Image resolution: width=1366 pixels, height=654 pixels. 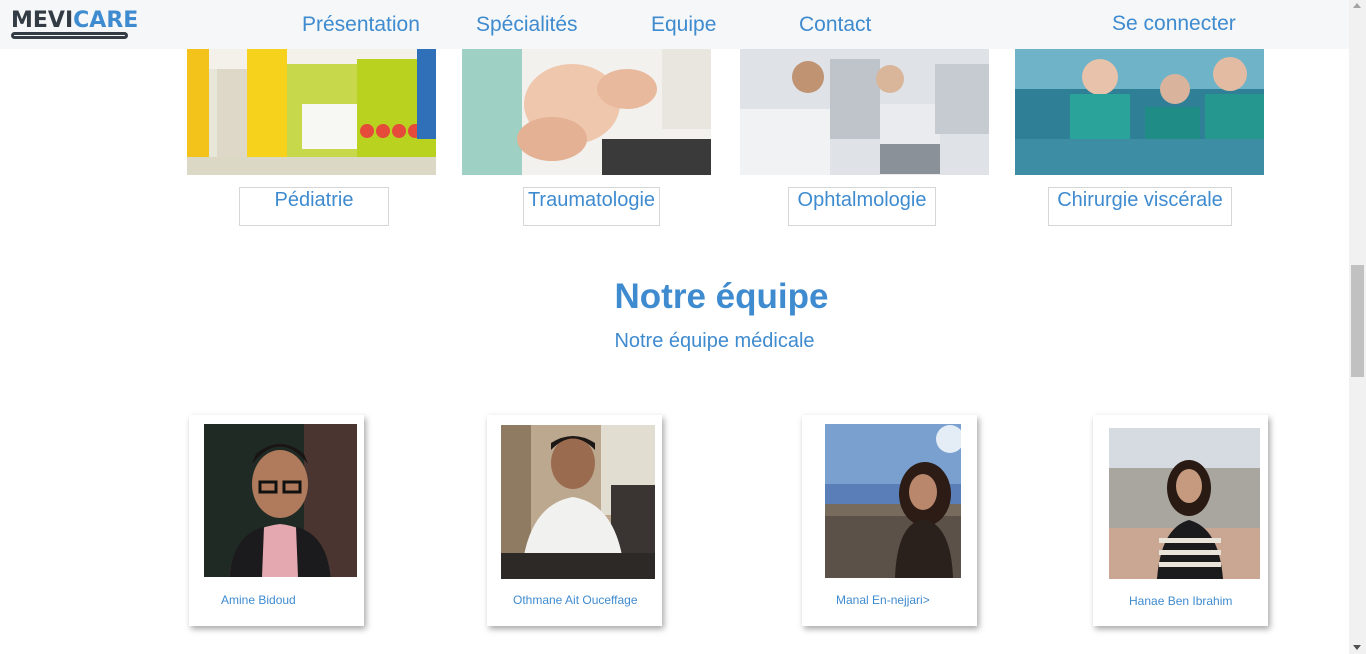 I want to click on nav-presentation: Présentation, so click(x=361, y=25).